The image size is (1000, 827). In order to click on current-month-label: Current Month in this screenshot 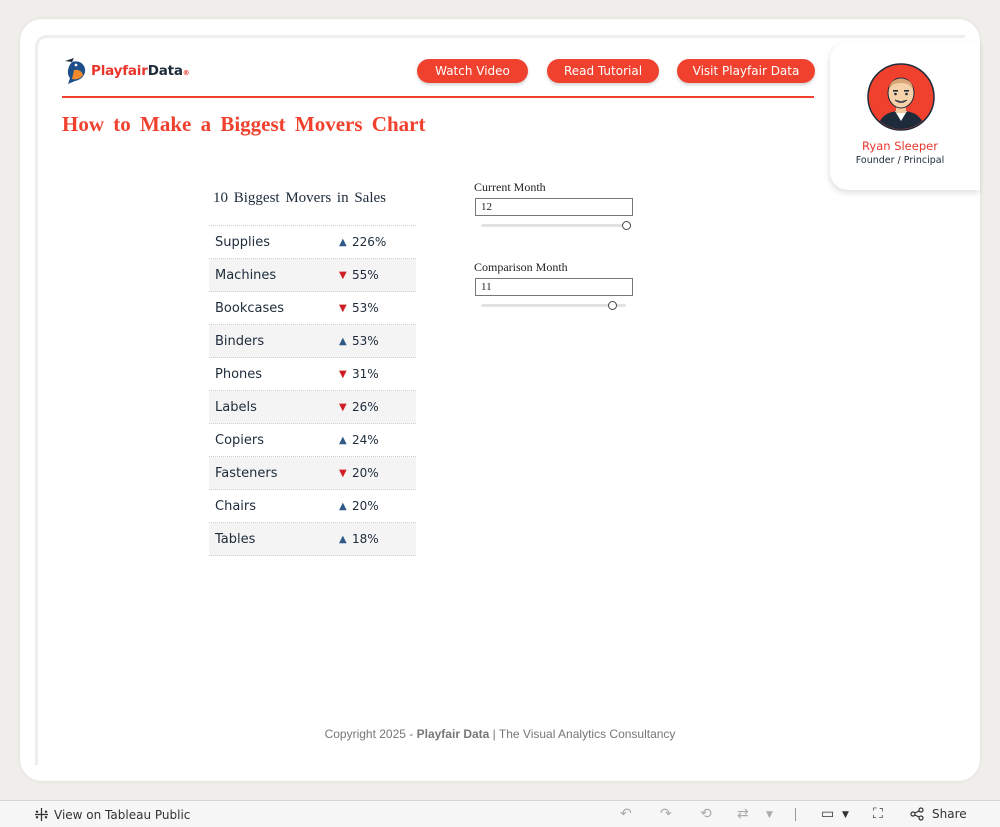, I will do `click(510, 187)`.